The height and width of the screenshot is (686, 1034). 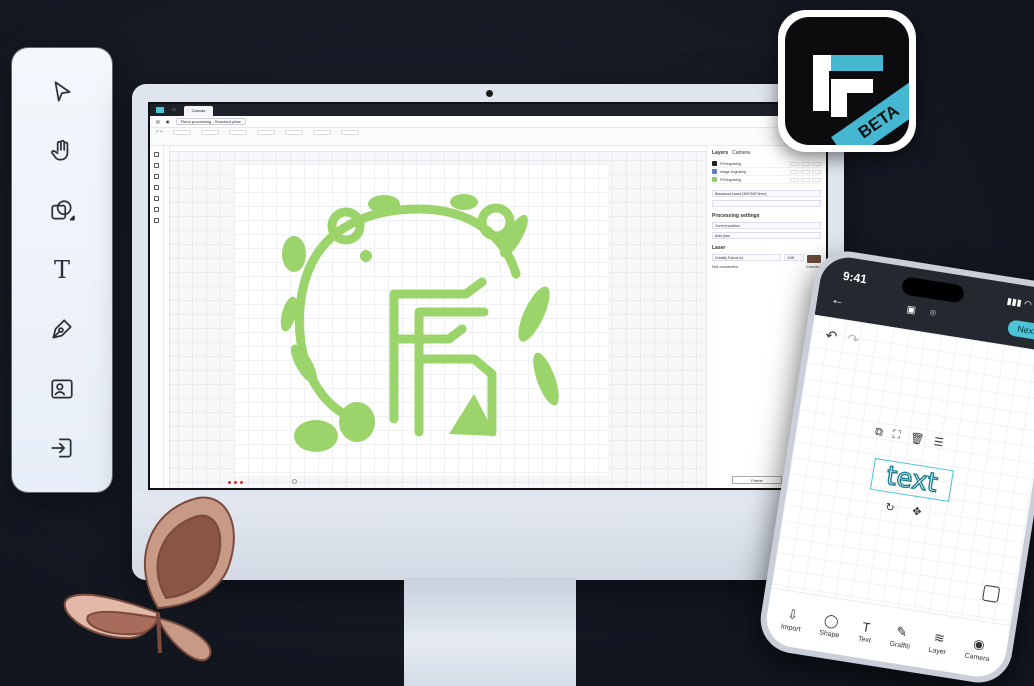 I want to click on processing-title: Processing settings, so click(x=736, y=216).